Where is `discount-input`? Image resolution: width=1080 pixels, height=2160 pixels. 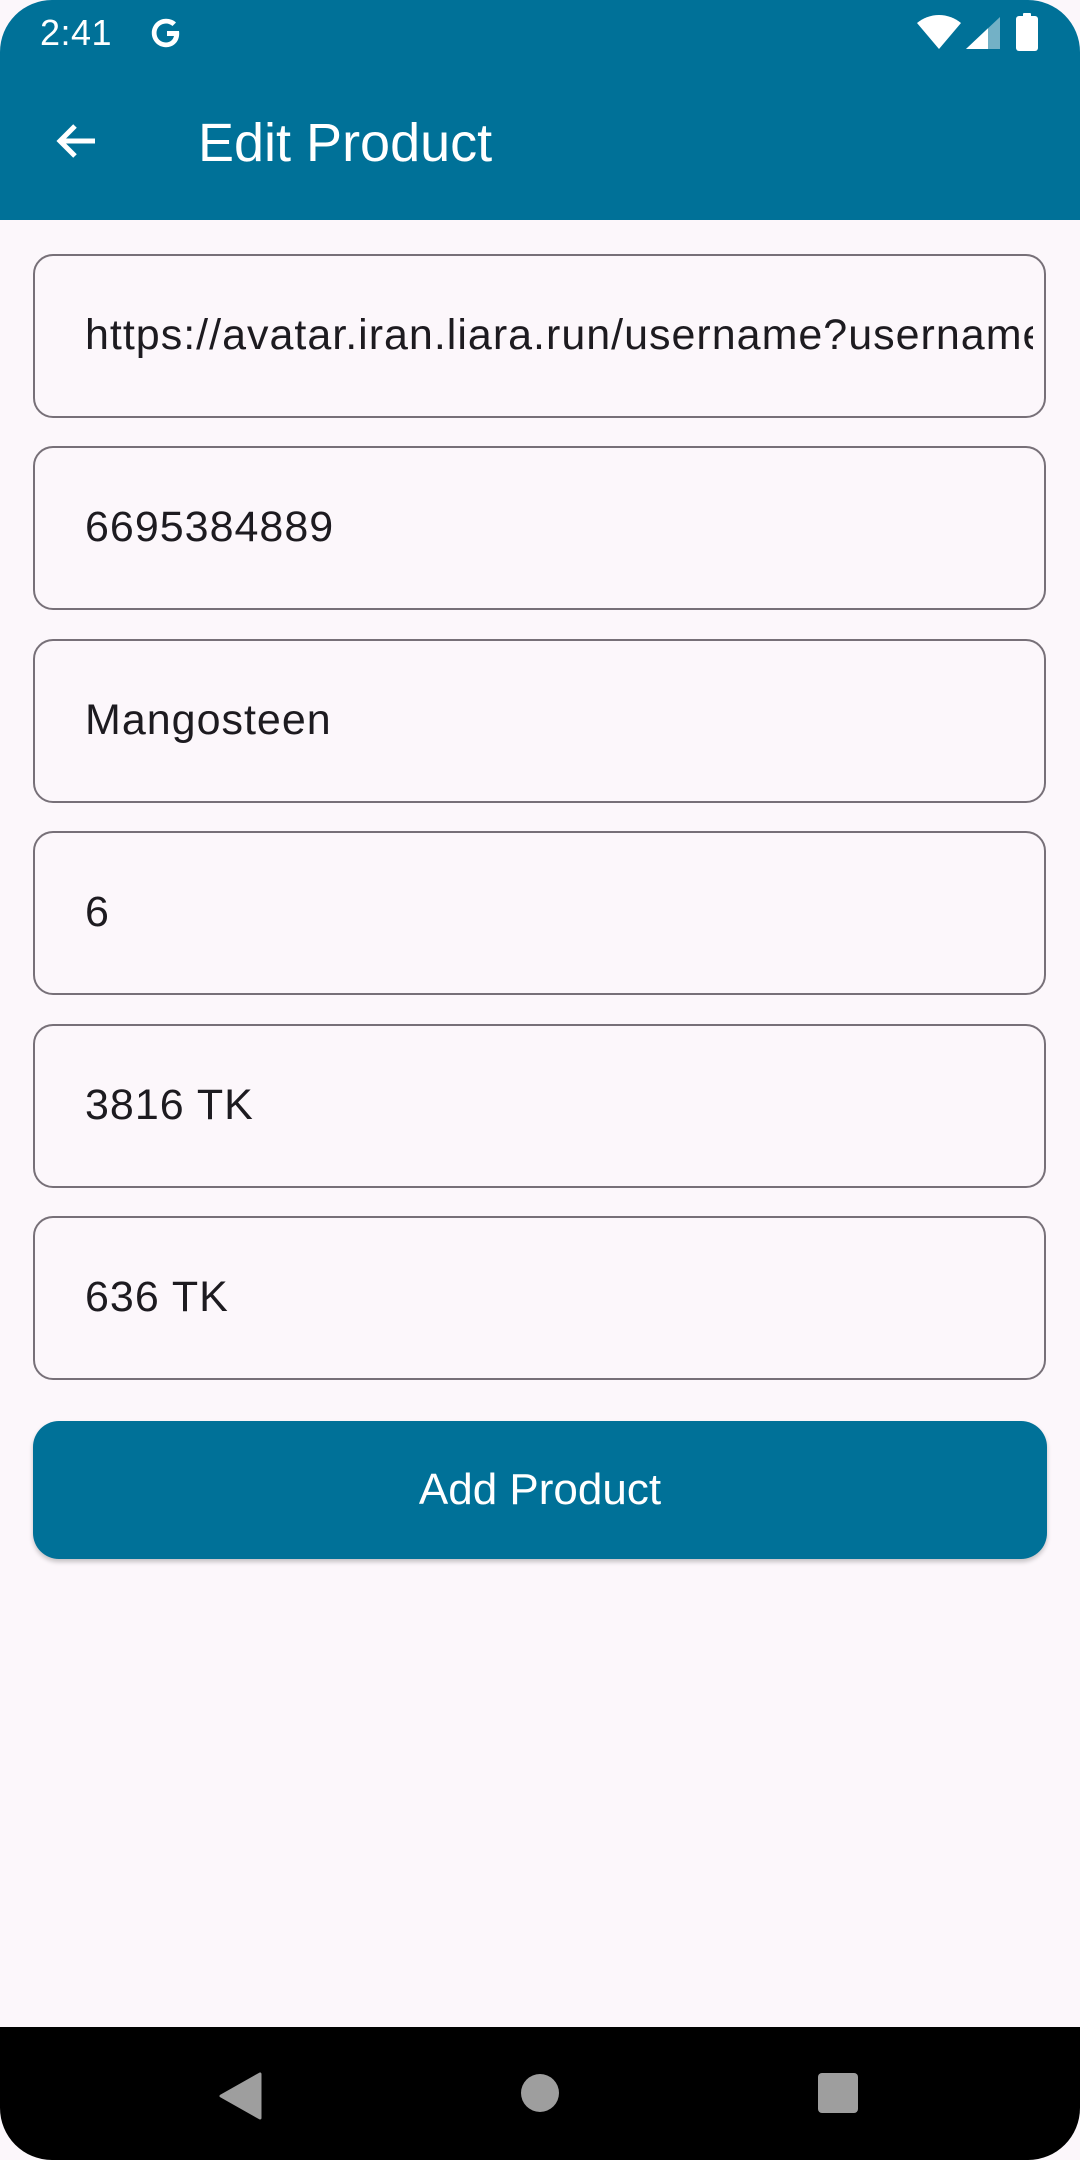
discount-input is located at coordinates (559, 1297).